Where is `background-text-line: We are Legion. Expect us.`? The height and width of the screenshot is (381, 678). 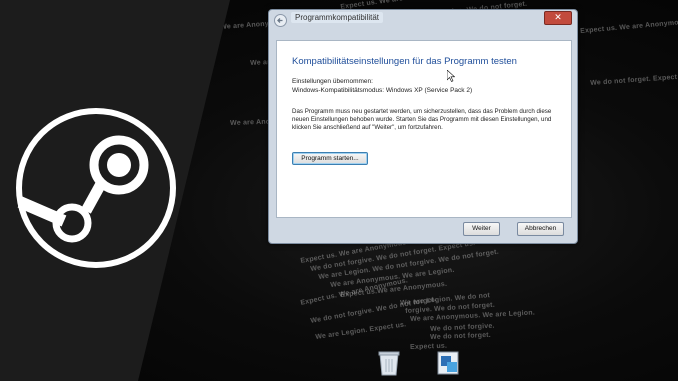
background-text-line: We are Legion. Expect us. is located at coordinates (361, 331).